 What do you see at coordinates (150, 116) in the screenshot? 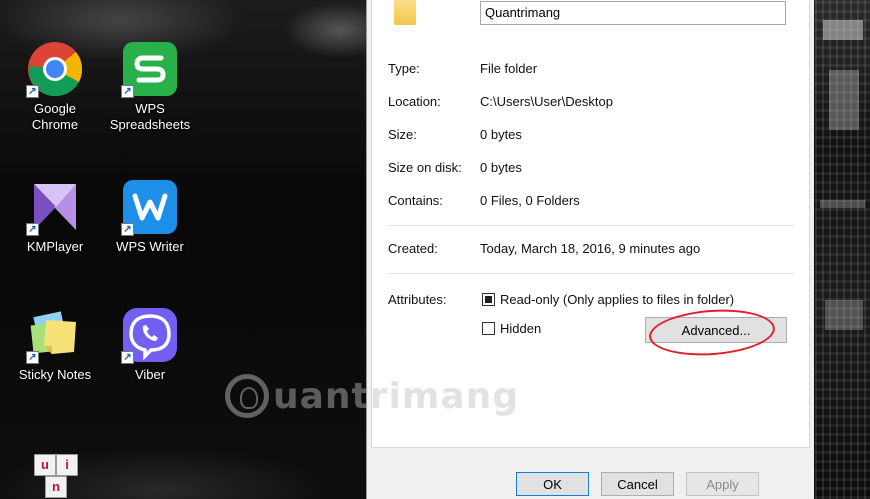
I see `desktop-icon-label: WPS Spreadsheets` at bounding box center [150, 116].